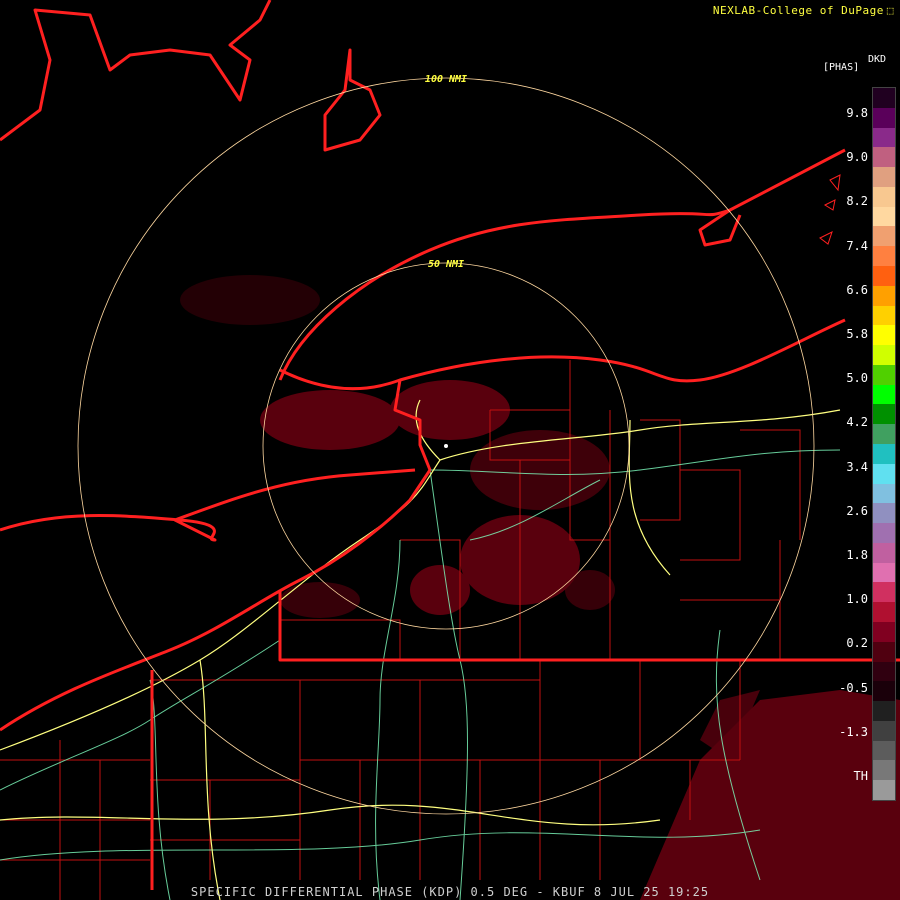  Describe the element at coordinates (857, 245) in the screenshot. I see `color-scale-tick-label: 7.4` at that location.